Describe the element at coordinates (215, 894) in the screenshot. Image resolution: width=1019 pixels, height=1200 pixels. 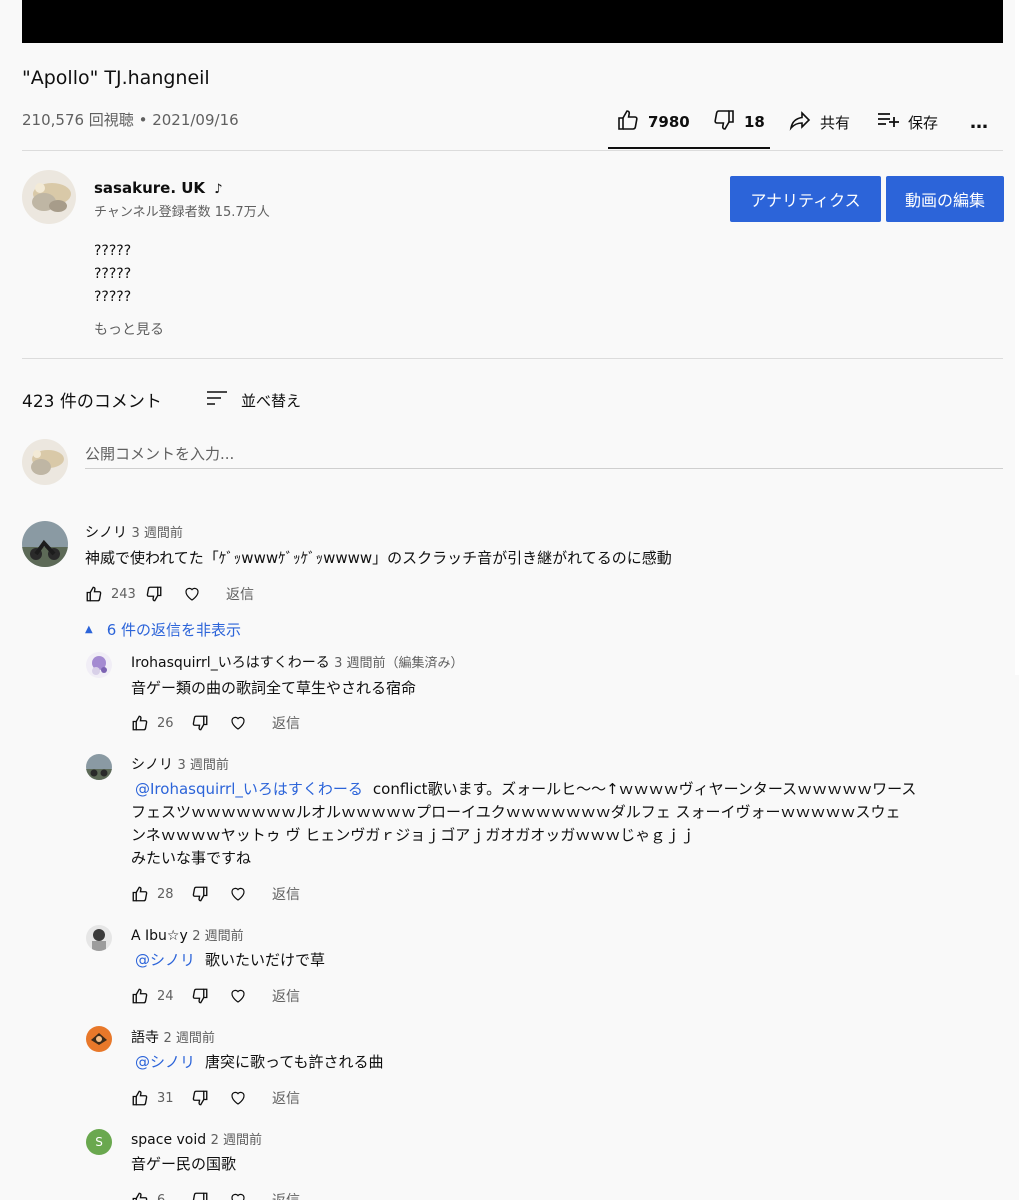
I see `comment-toolbar: 28 返信` at that location.